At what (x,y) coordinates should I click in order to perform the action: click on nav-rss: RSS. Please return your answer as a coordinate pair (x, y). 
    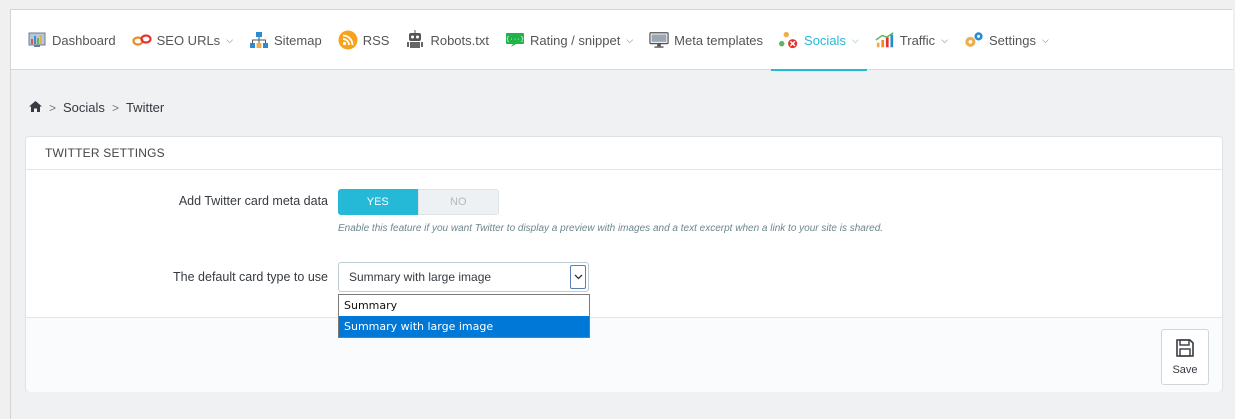
    Looking at the image, I should click on (364, 40).